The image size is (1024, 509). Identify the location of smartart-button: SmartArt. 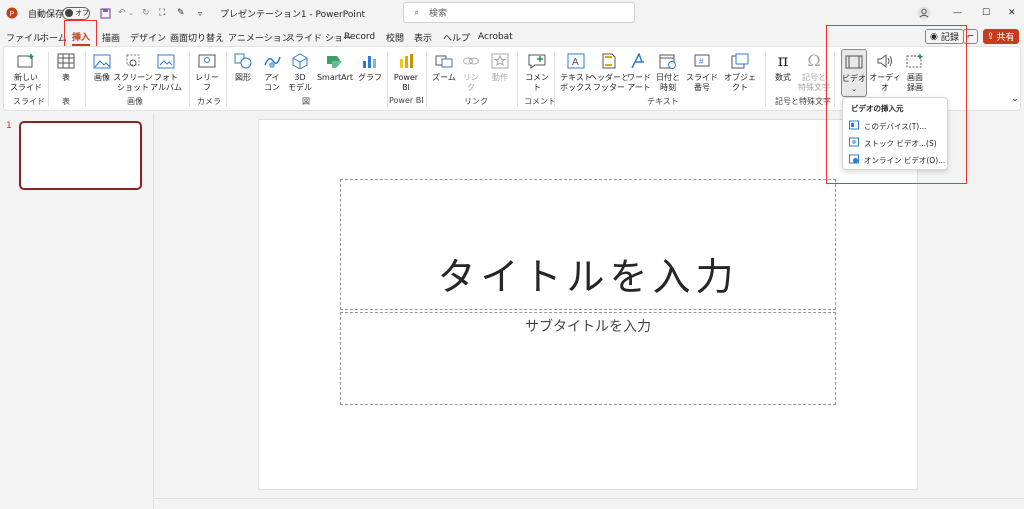
(335, 67).